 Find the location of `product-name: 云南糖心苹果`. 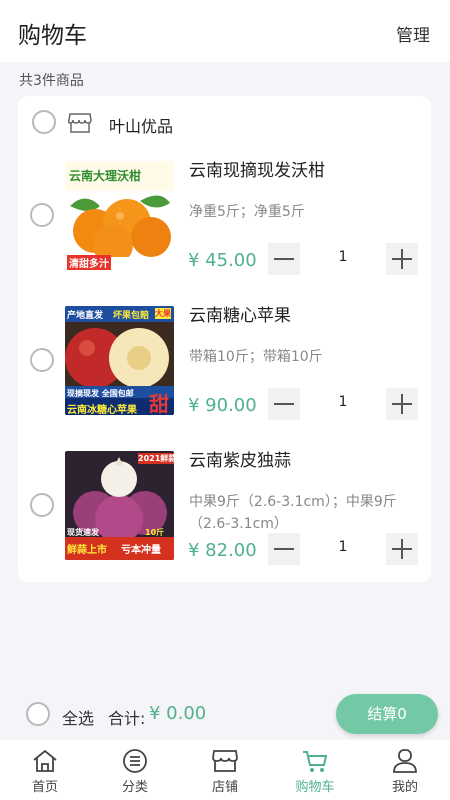

product-name: 云南糖心苹果 is located at coordinates (240, 313).